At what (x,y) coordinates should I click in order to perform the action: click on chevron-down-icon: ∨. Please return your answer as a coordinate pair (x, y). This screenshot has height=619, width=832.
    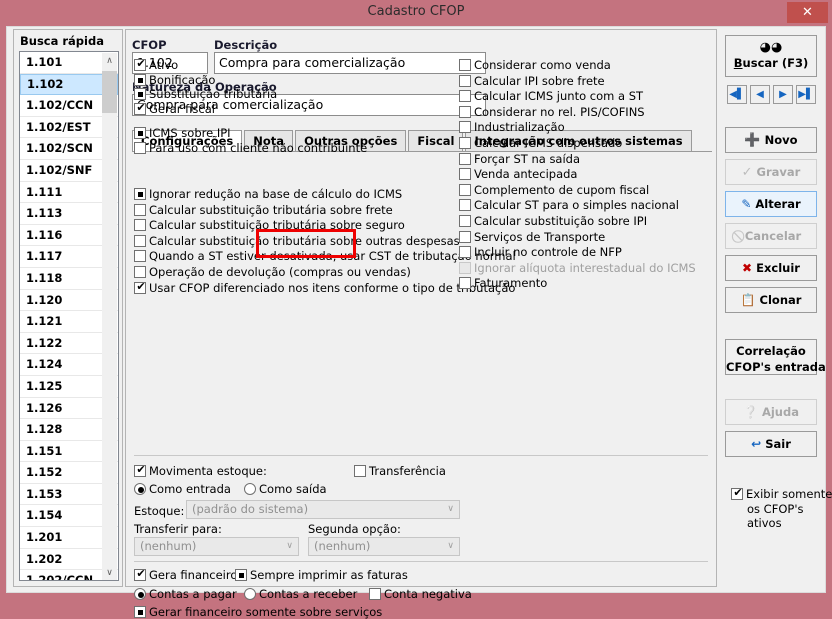
    Looking at the image, I should click on (450, 546).